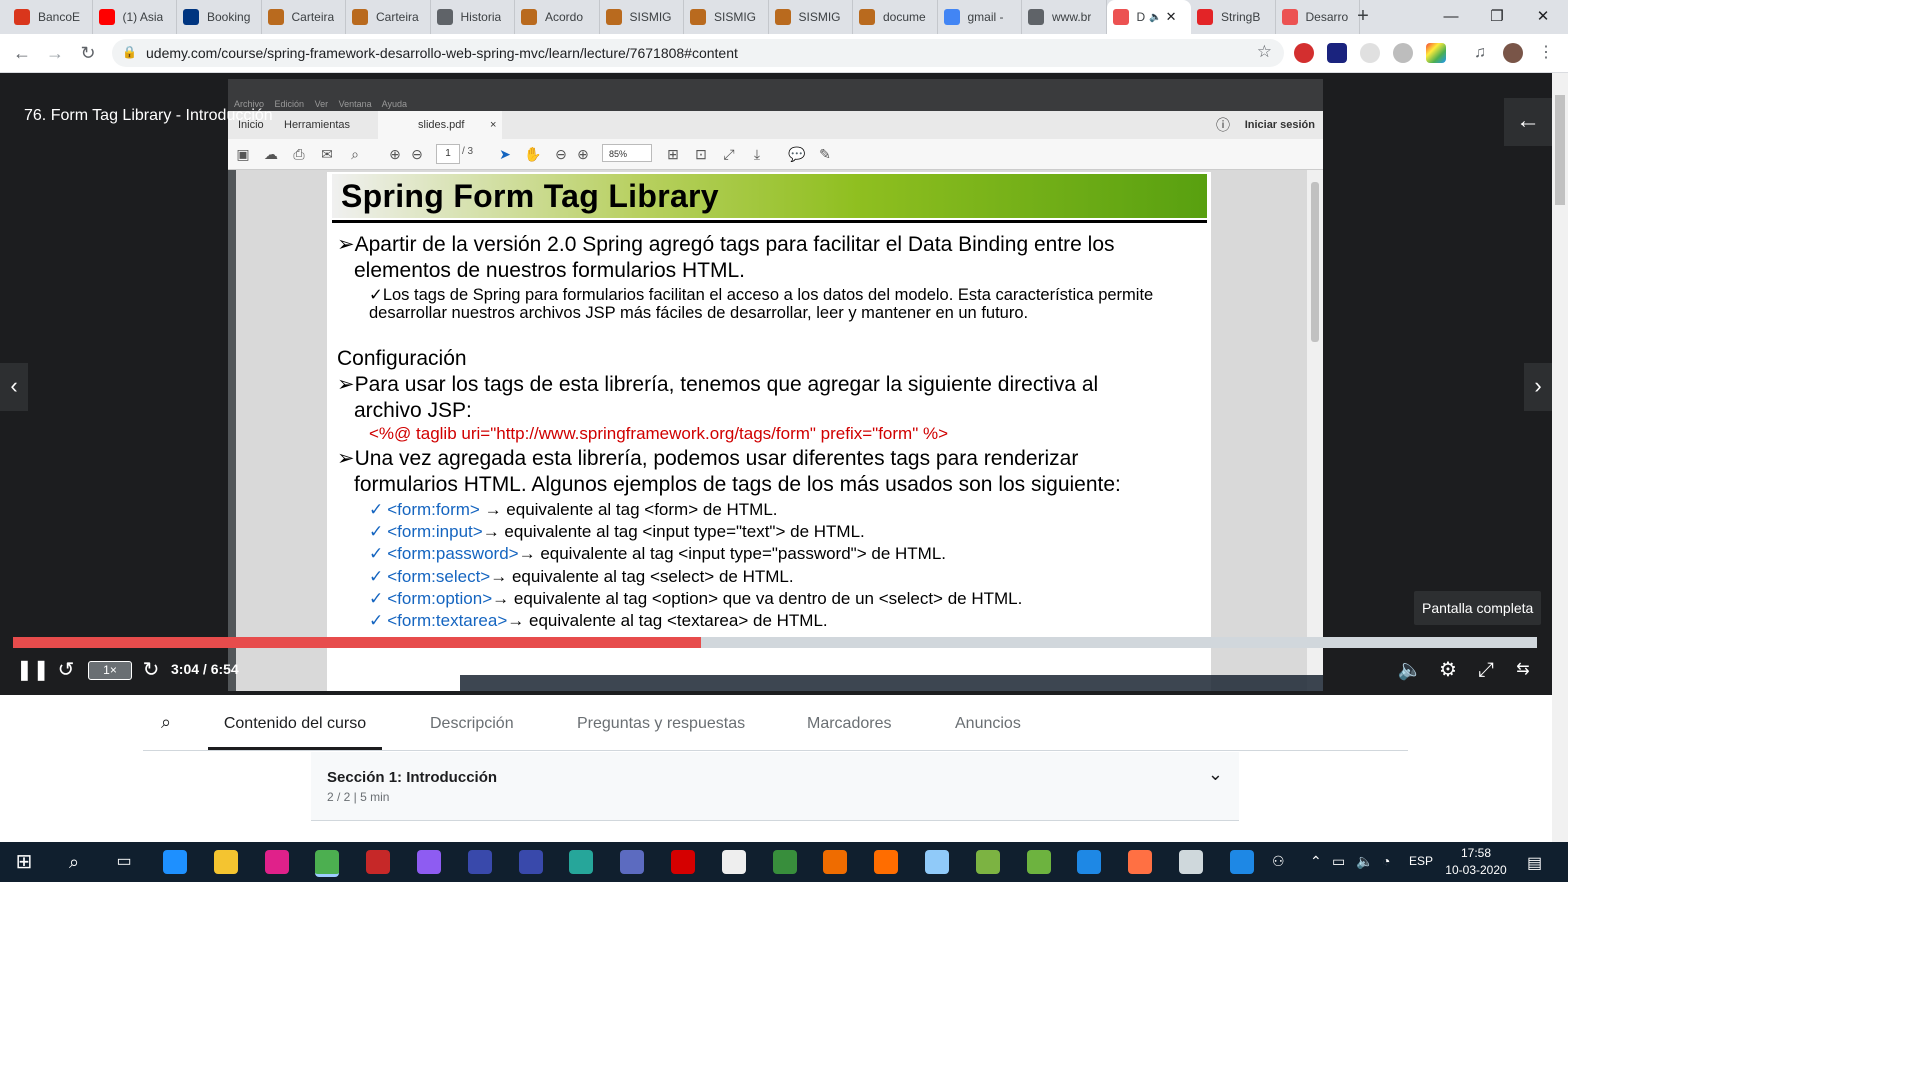 This screenshot has height=1080, width=1920. Describe the element at coordinates (867, 17) in the screenshot. I see `tab-favicon-icon` at that location.